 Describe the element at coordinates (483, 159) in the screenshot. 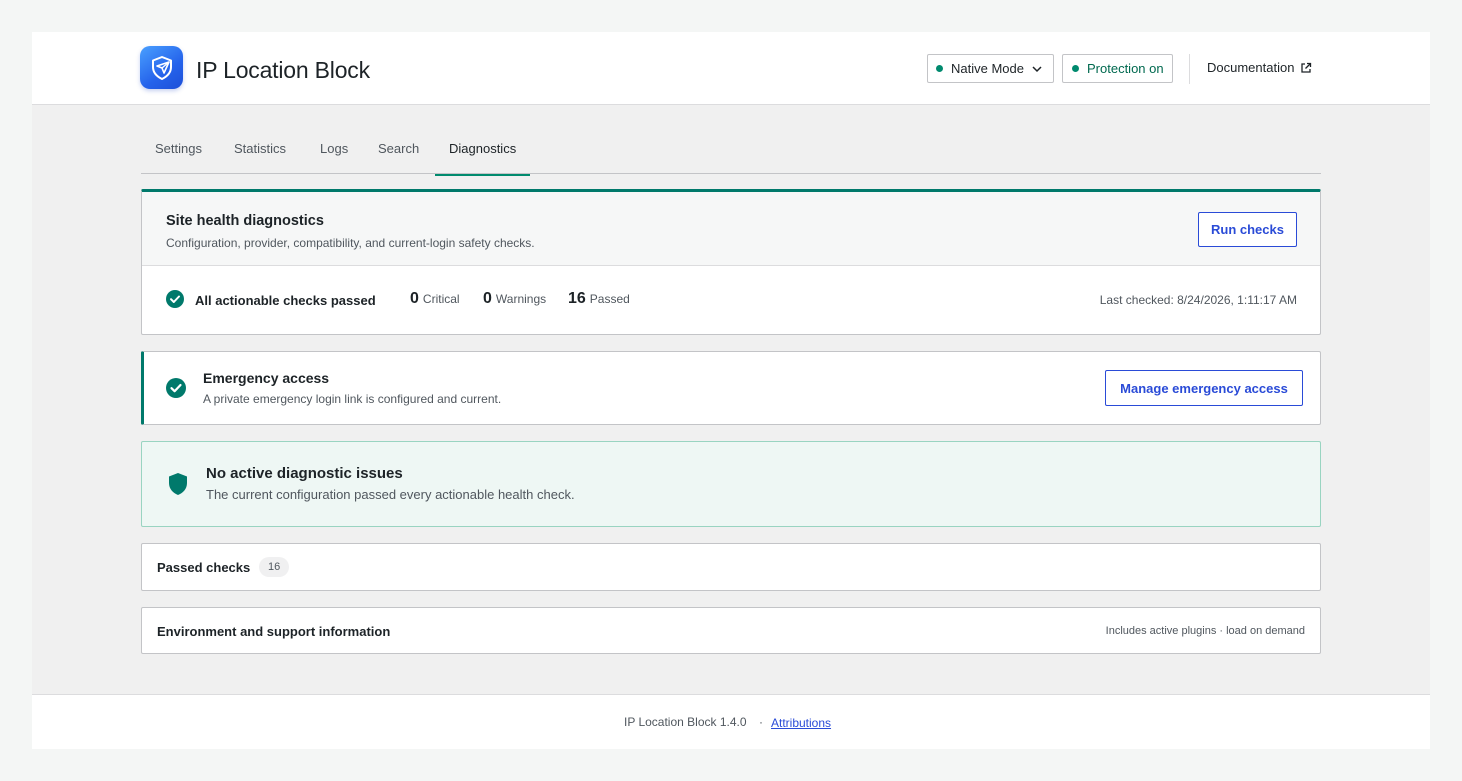

I see `tab-diagnostics: Diagnostics` at that location.